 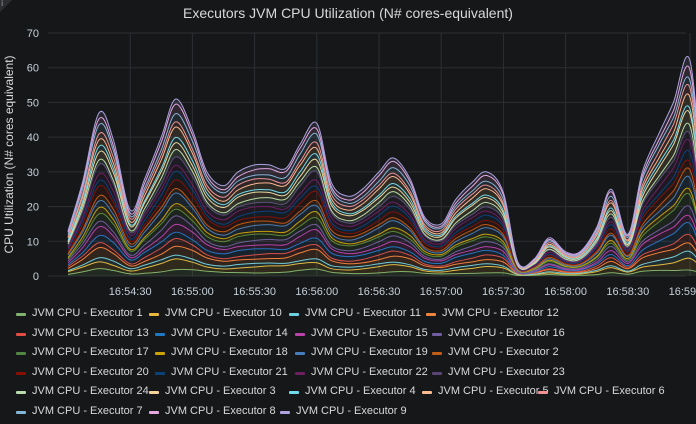 I want to click on legend-label: JVM CPU - Executor 15, so click(x=369, y=333).